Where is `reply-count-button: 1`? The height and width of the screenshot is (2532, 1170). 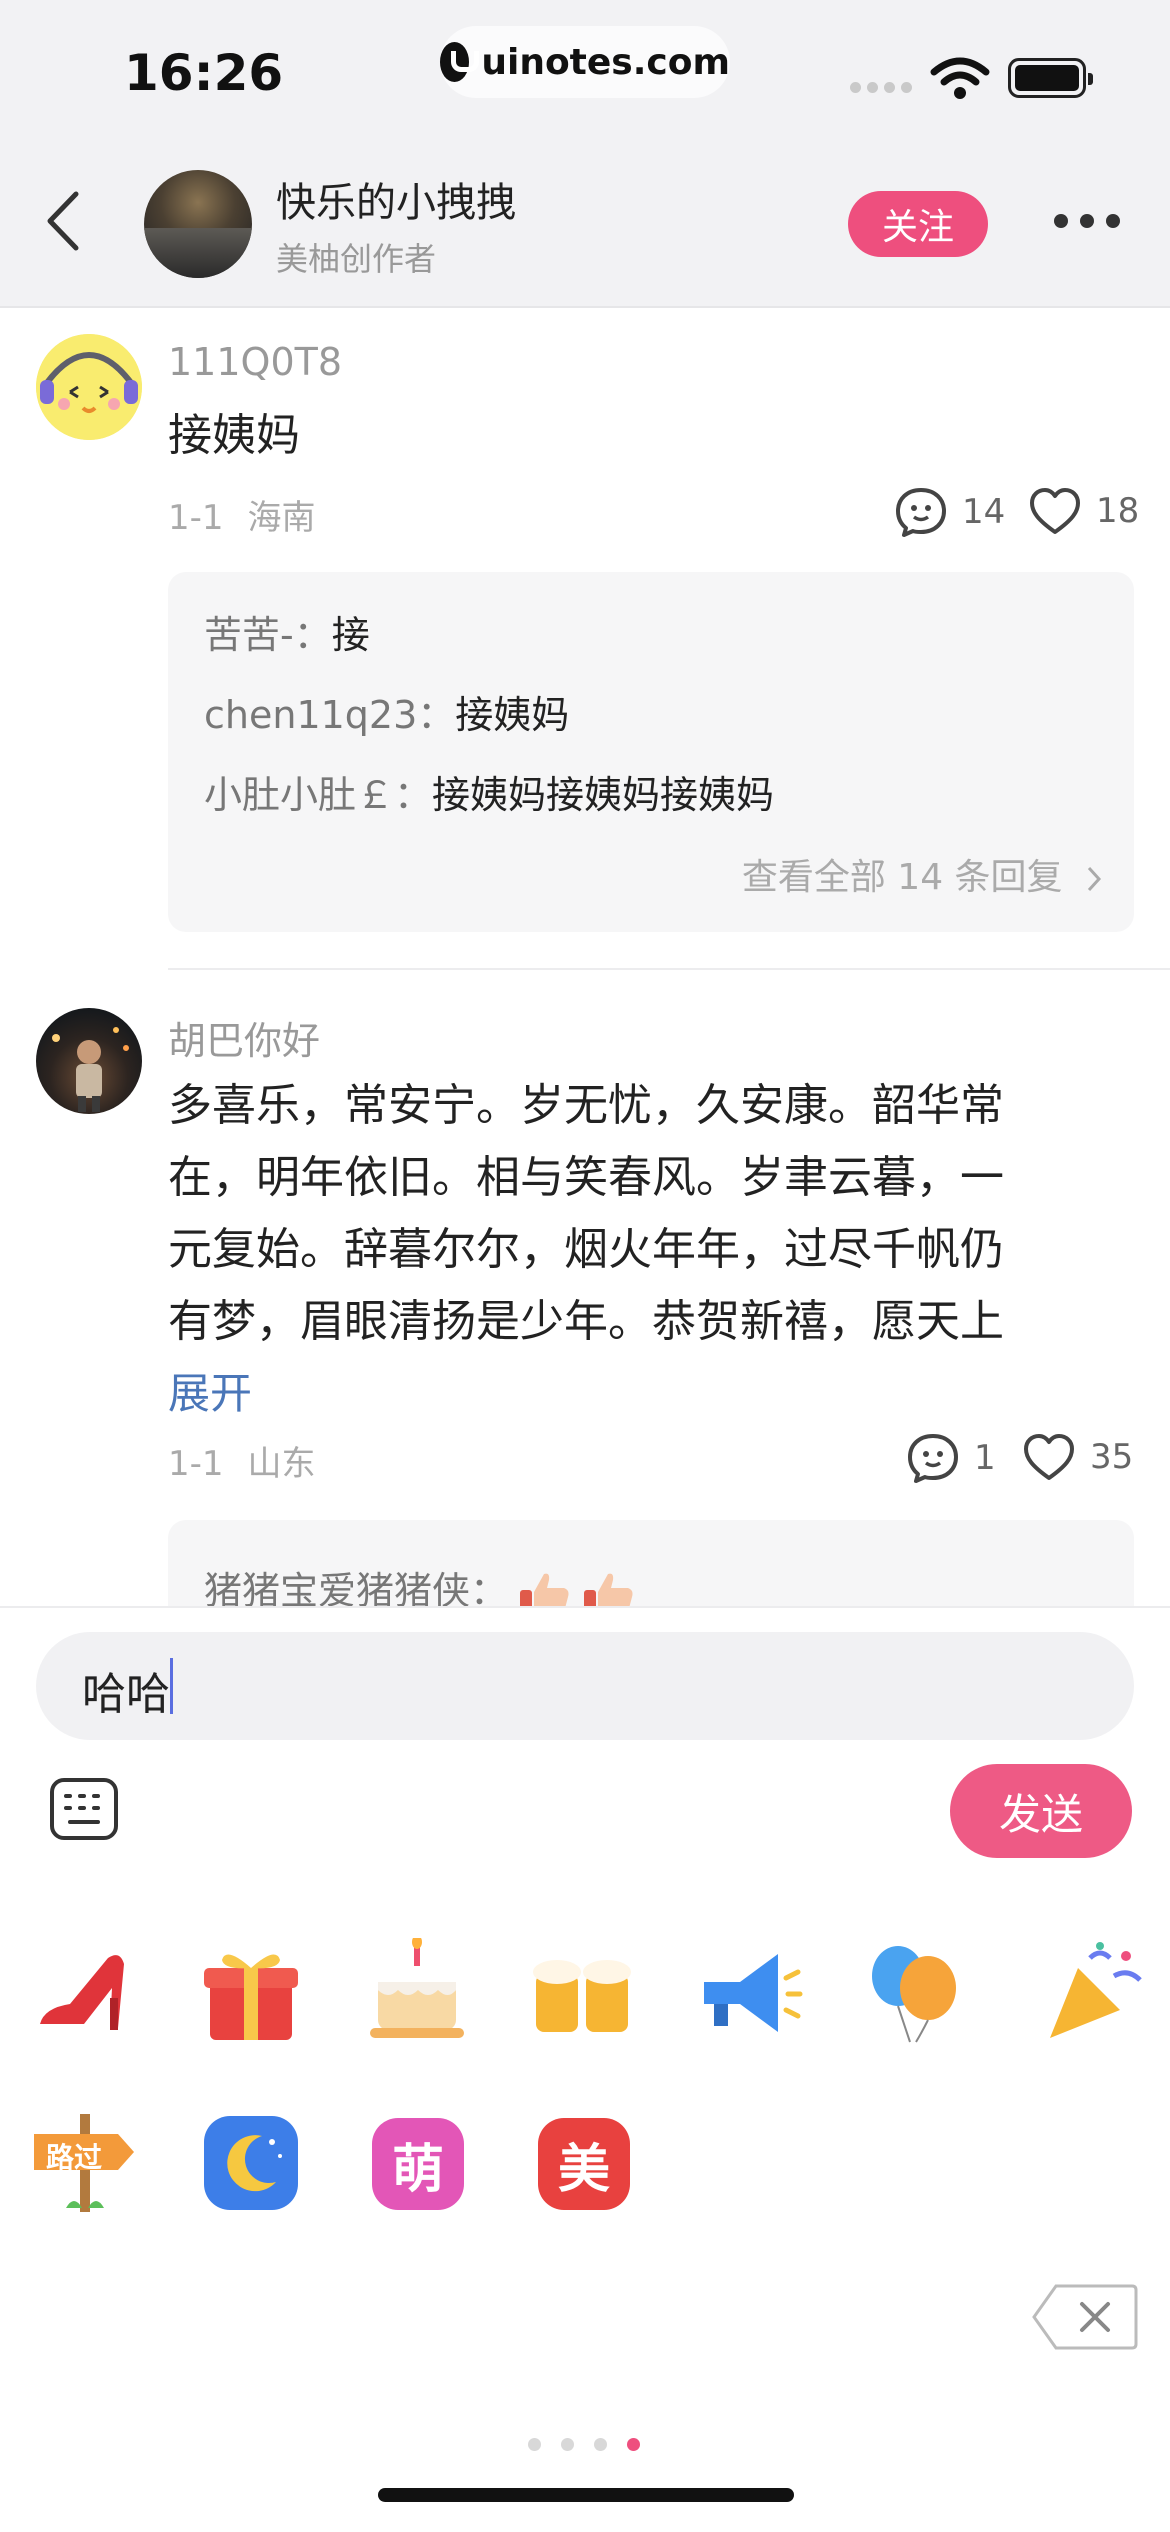 reply-count-button: 1 is located at coordinates (951, 1458).